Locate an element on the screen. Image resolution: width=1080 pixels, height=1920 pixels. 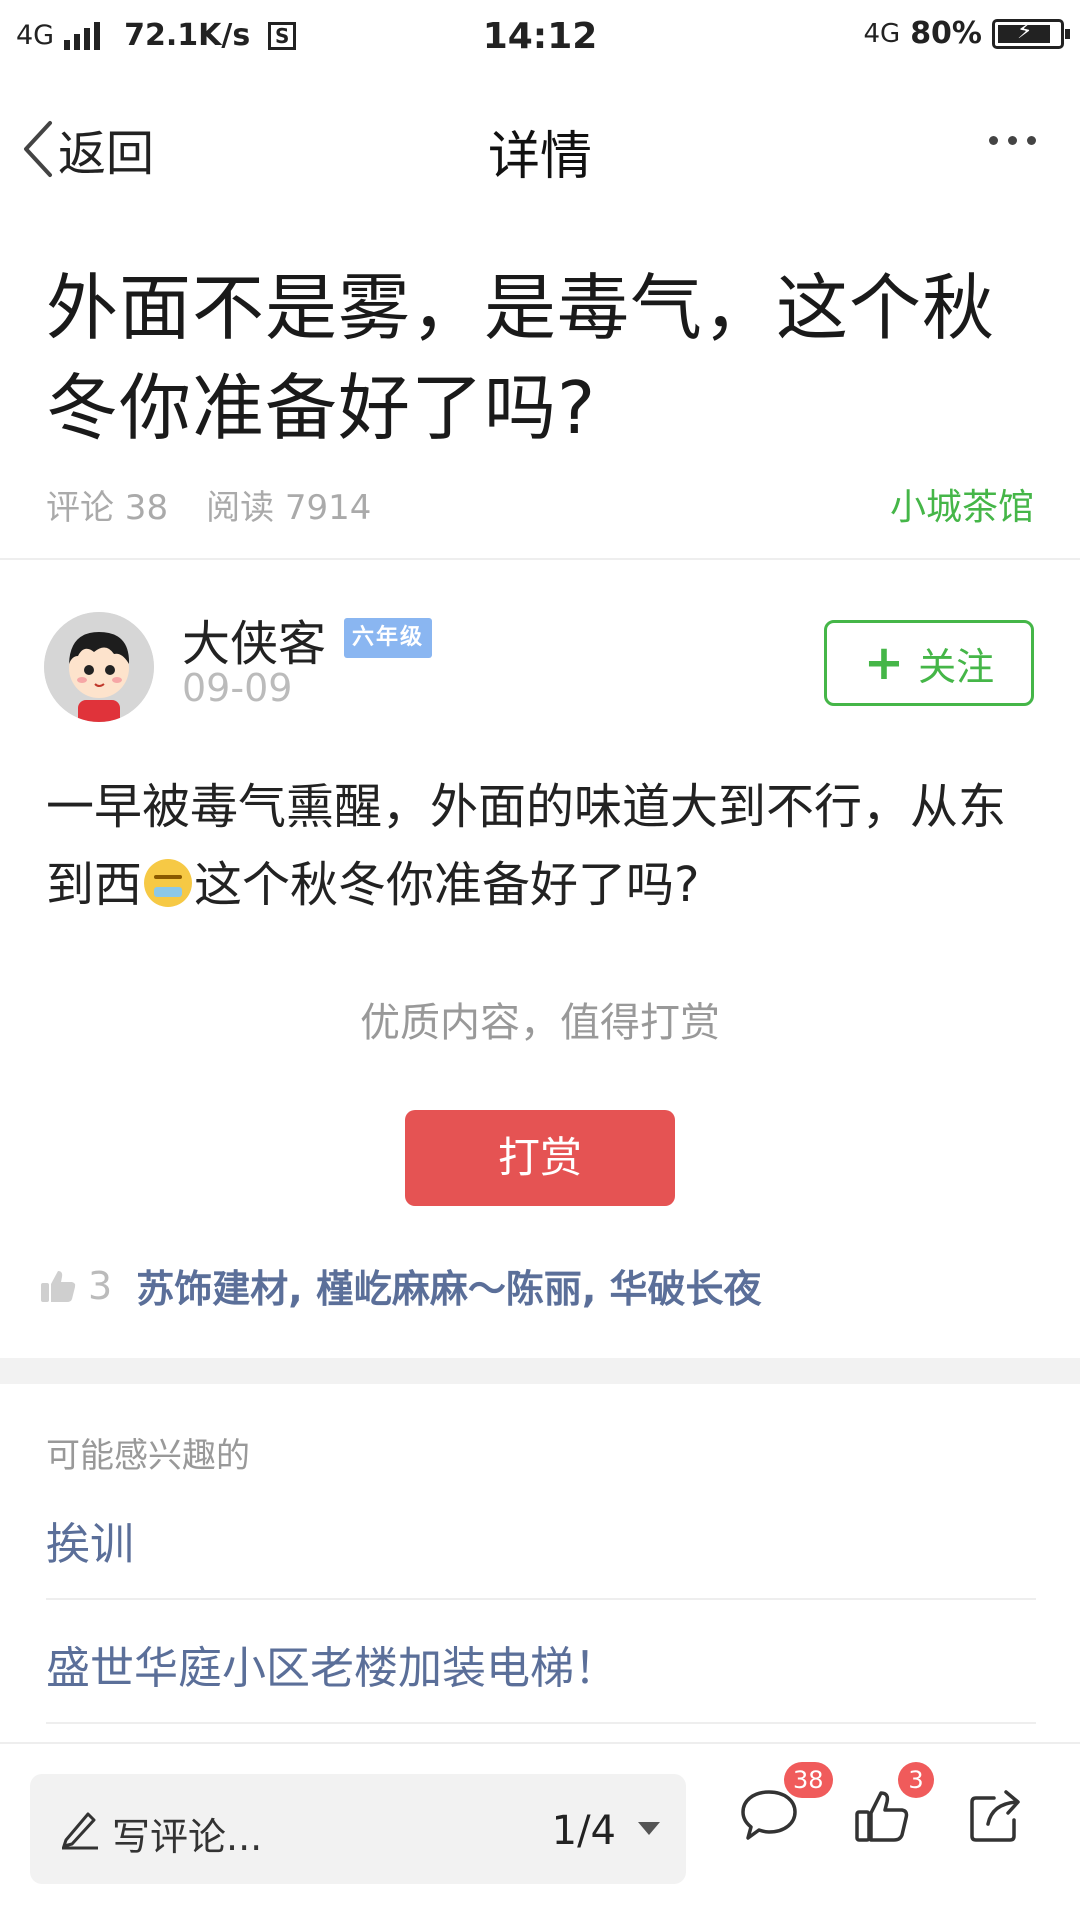
post-date: 09-09 is located at coordinates (237, 688).